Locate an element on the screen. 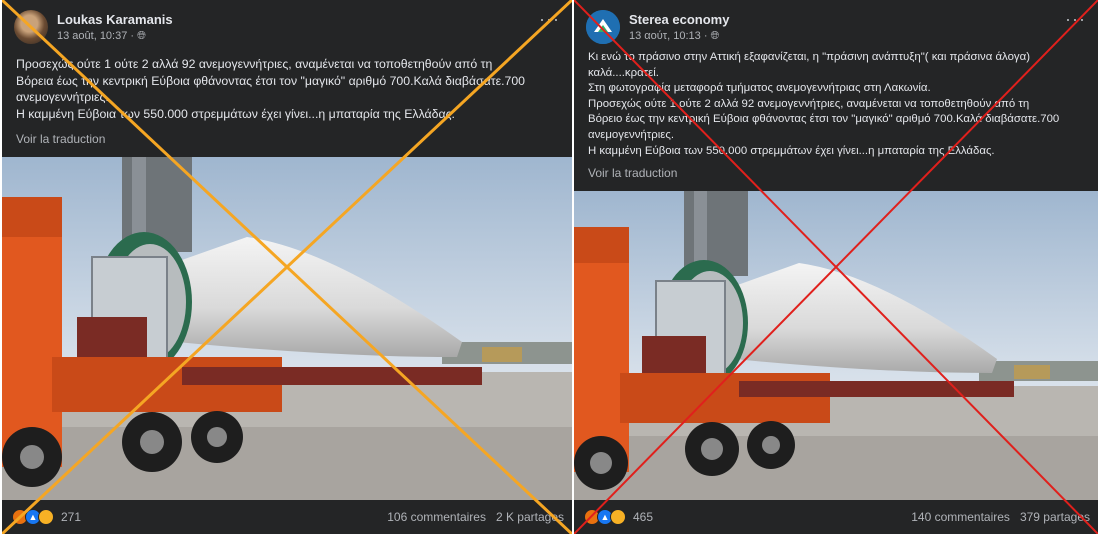 Image resolution: width=1100 pixels, height=534 pixels. post-timestamp: 13 août, 10:37 · 🌐︎ is located at coordinates (115, 36).